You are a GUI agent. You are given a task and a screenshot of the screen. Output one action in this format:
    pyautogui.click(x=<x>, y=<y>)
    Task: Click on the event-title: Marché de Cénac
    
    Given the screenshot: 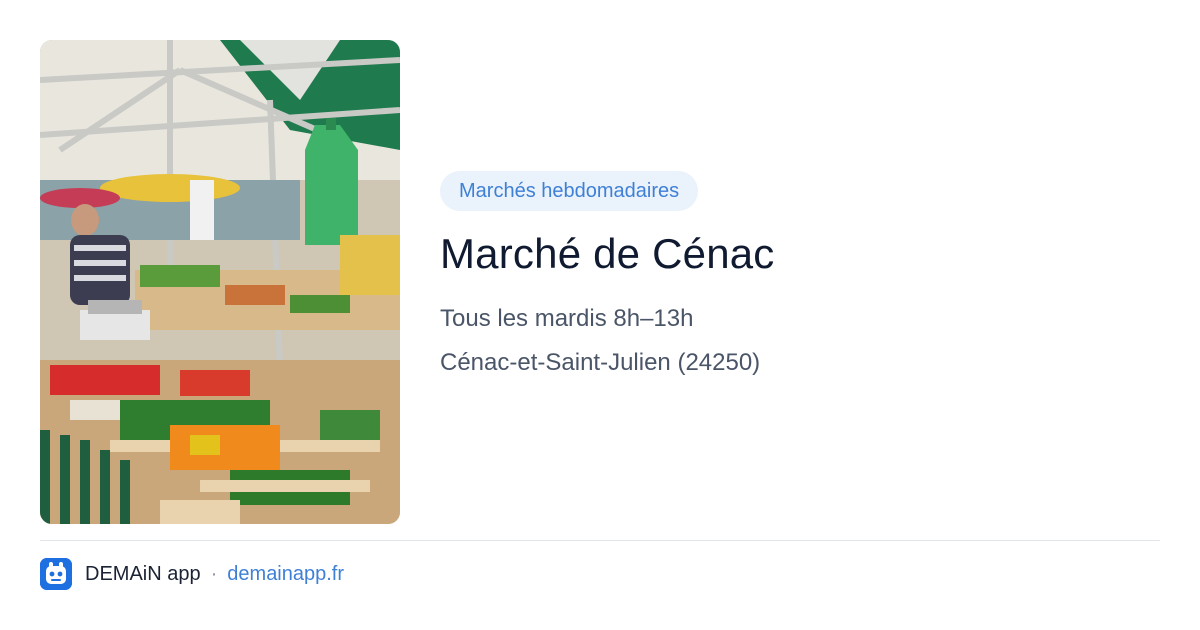 What is the action you would take?
    pyautogui.click(x=607, y=253)
    